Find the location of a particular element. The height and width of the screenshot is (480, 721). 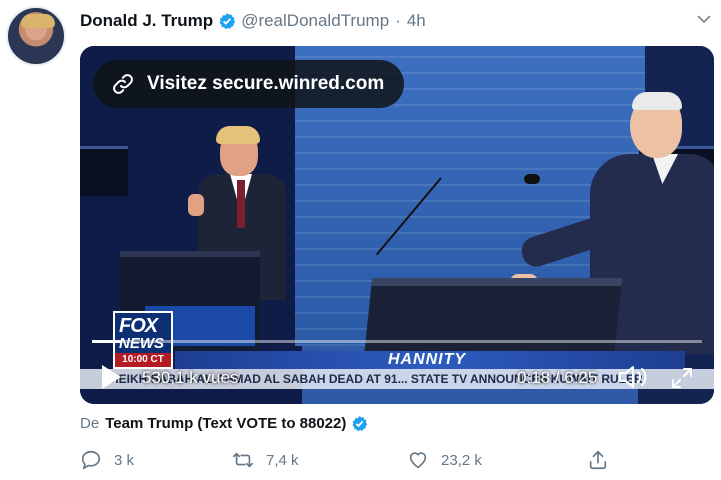

author-avatar is located at coordinates (36, 36).